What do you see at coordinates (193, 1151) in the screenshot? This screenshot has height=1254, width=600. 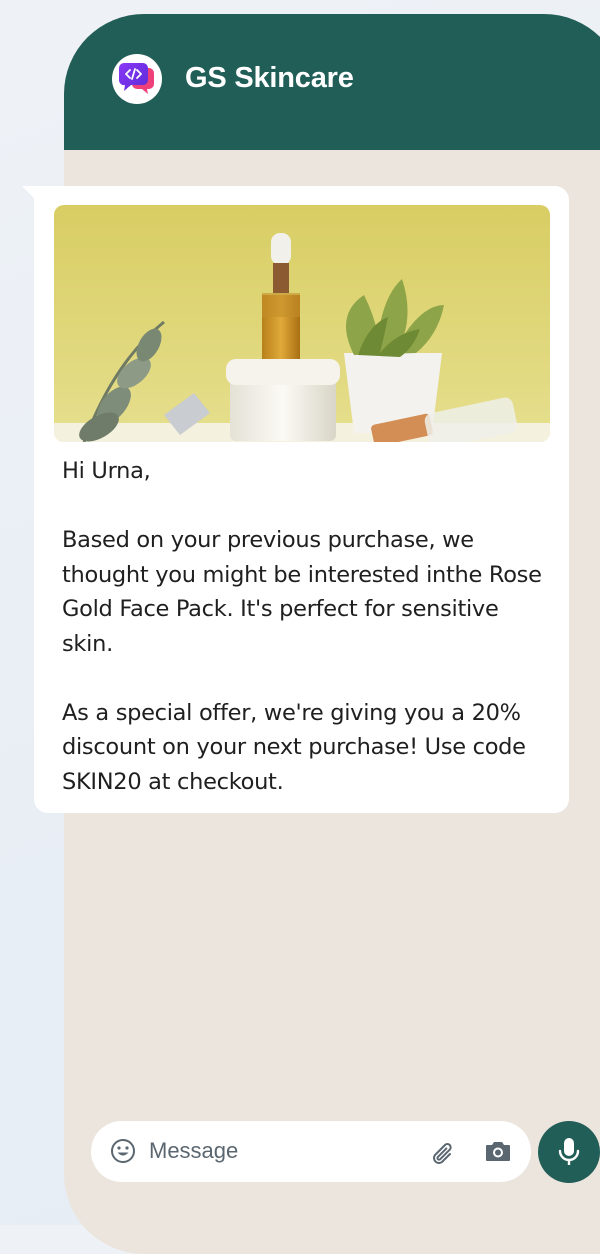 I see `message-input: Message` at bounding box center [193, 1151].